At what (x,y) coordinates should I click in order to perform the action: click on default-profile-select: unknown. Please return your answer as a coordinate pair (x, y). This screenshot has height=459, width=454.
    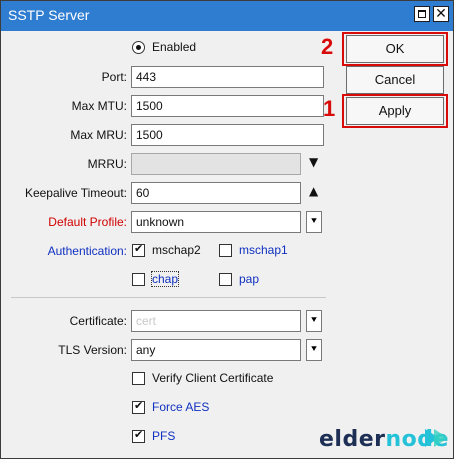
    Looking at the image, I should click on (216, 222).